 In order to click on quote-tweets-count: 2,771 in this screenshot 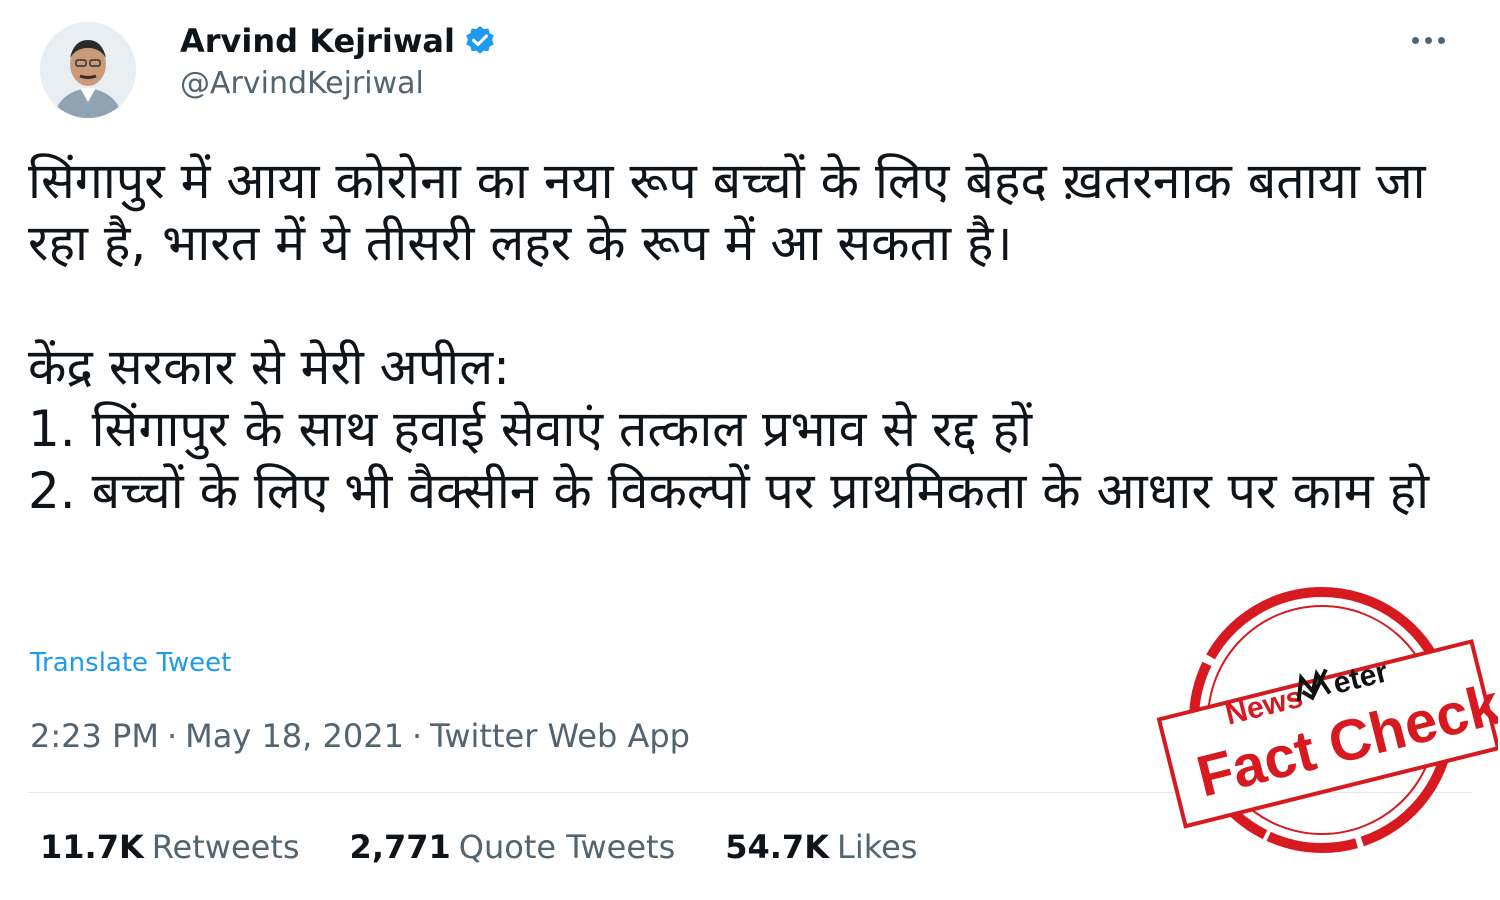, I will do `click(400, 847)`.